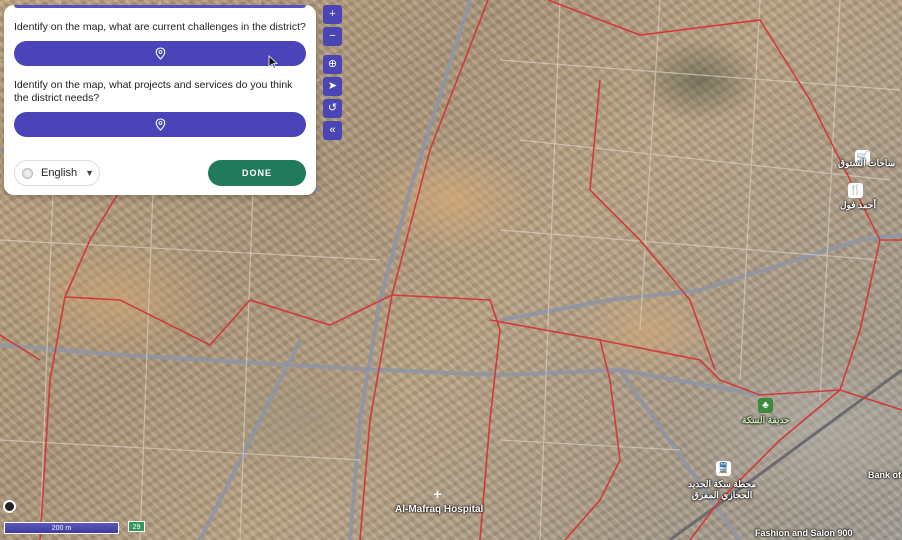  Describe the element at coordinates (332, 64) in the screenshot. I see `zoom-area-icon: ⊕` at that location.